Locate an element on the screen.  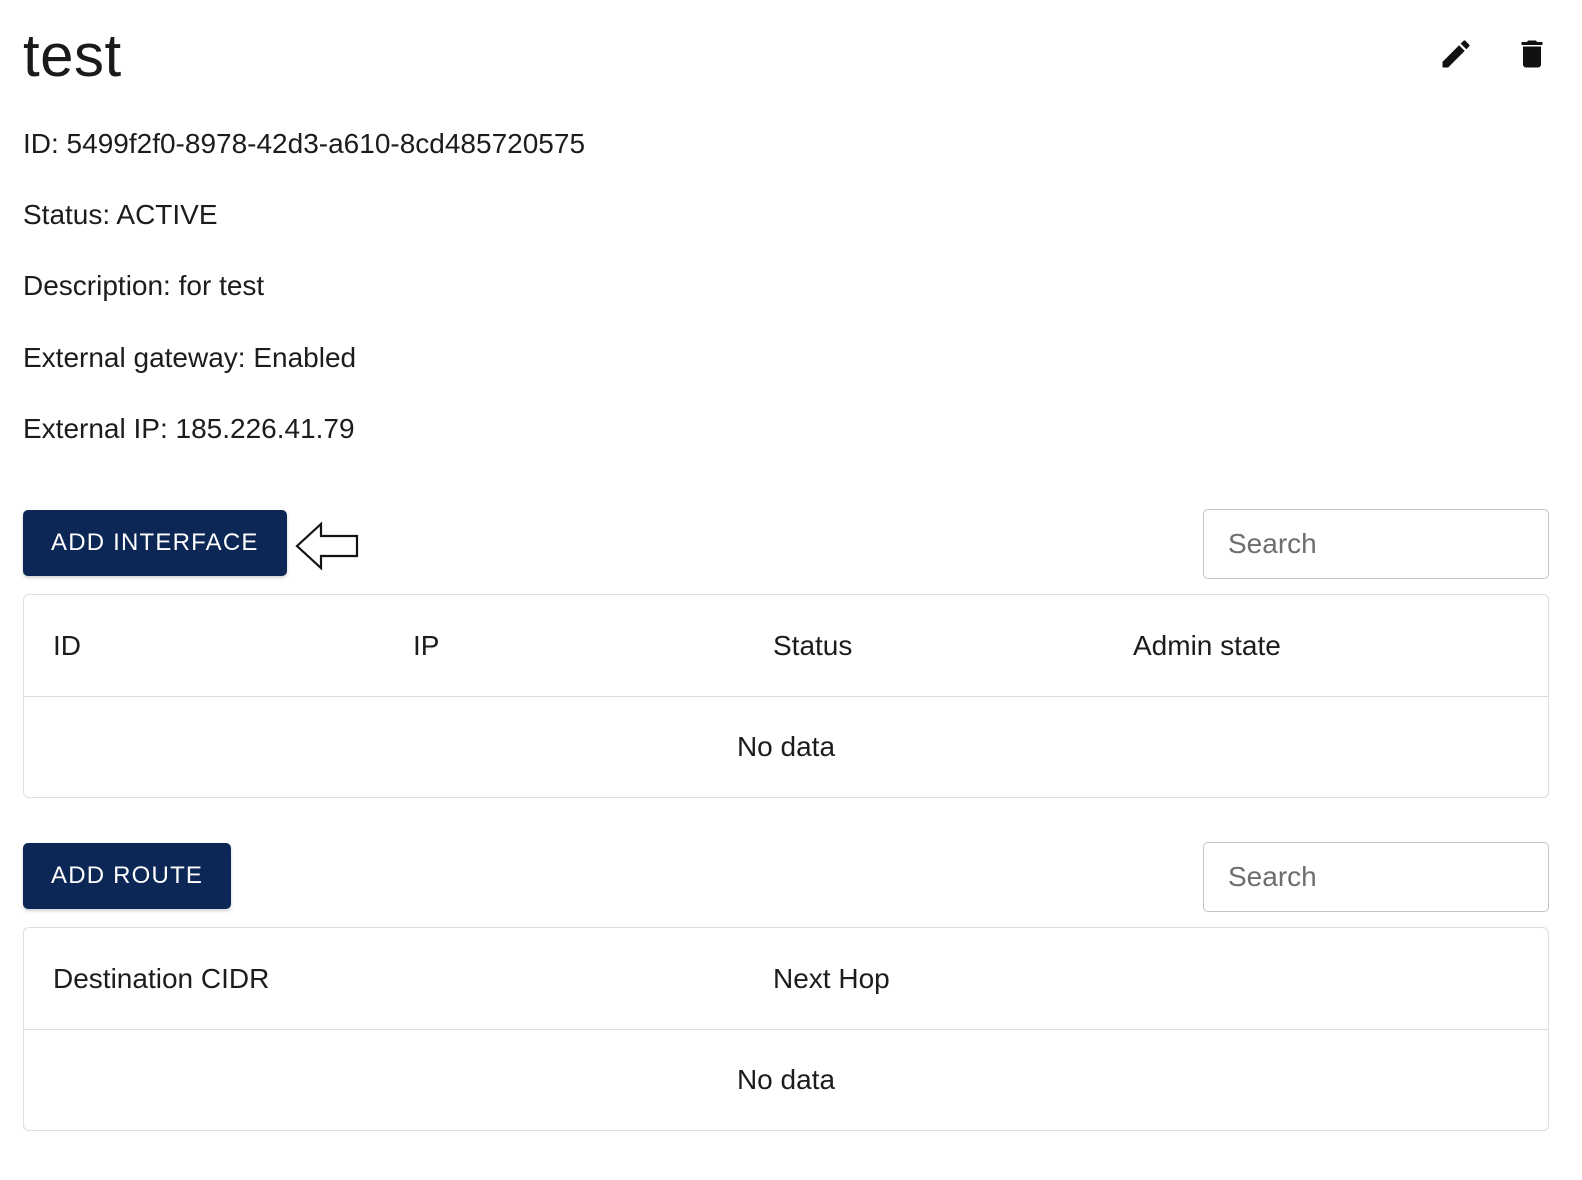
title-actions is located at coordinates (1494, 54).